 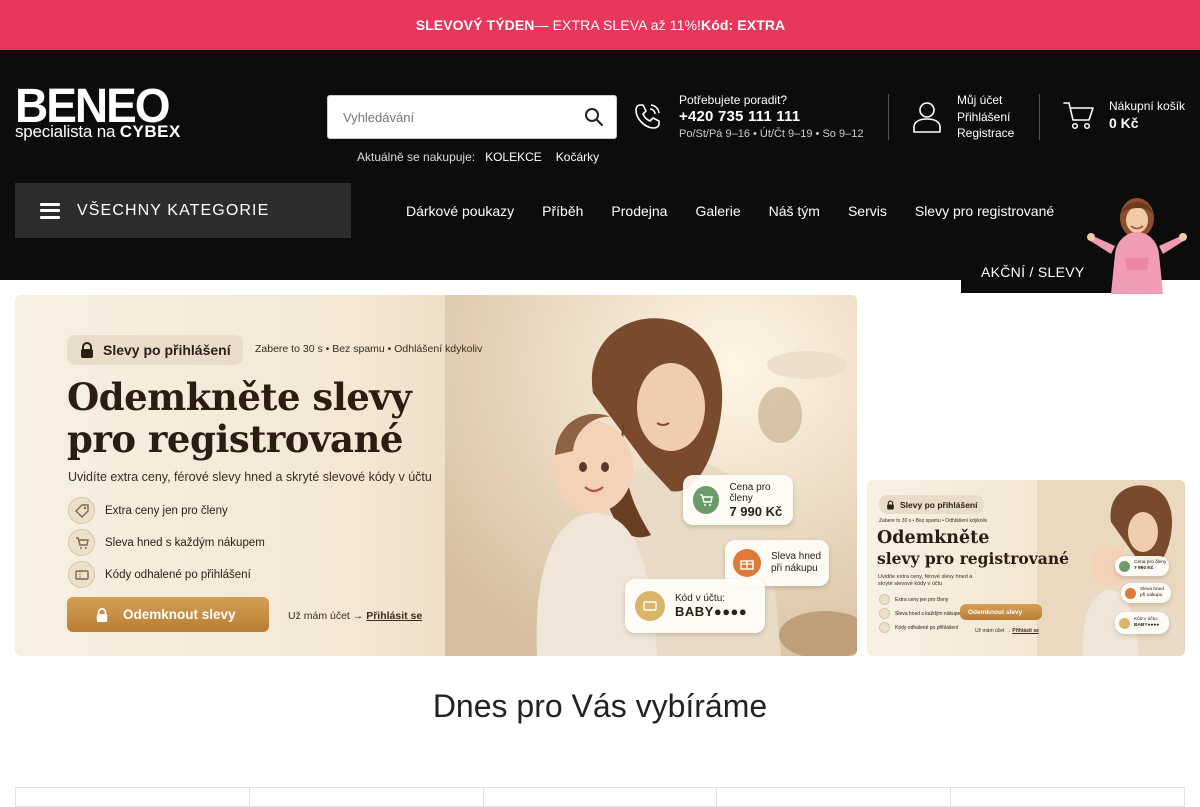 I want to click on instant-discount-line2: při nákupu, so click(x=794, y=568).